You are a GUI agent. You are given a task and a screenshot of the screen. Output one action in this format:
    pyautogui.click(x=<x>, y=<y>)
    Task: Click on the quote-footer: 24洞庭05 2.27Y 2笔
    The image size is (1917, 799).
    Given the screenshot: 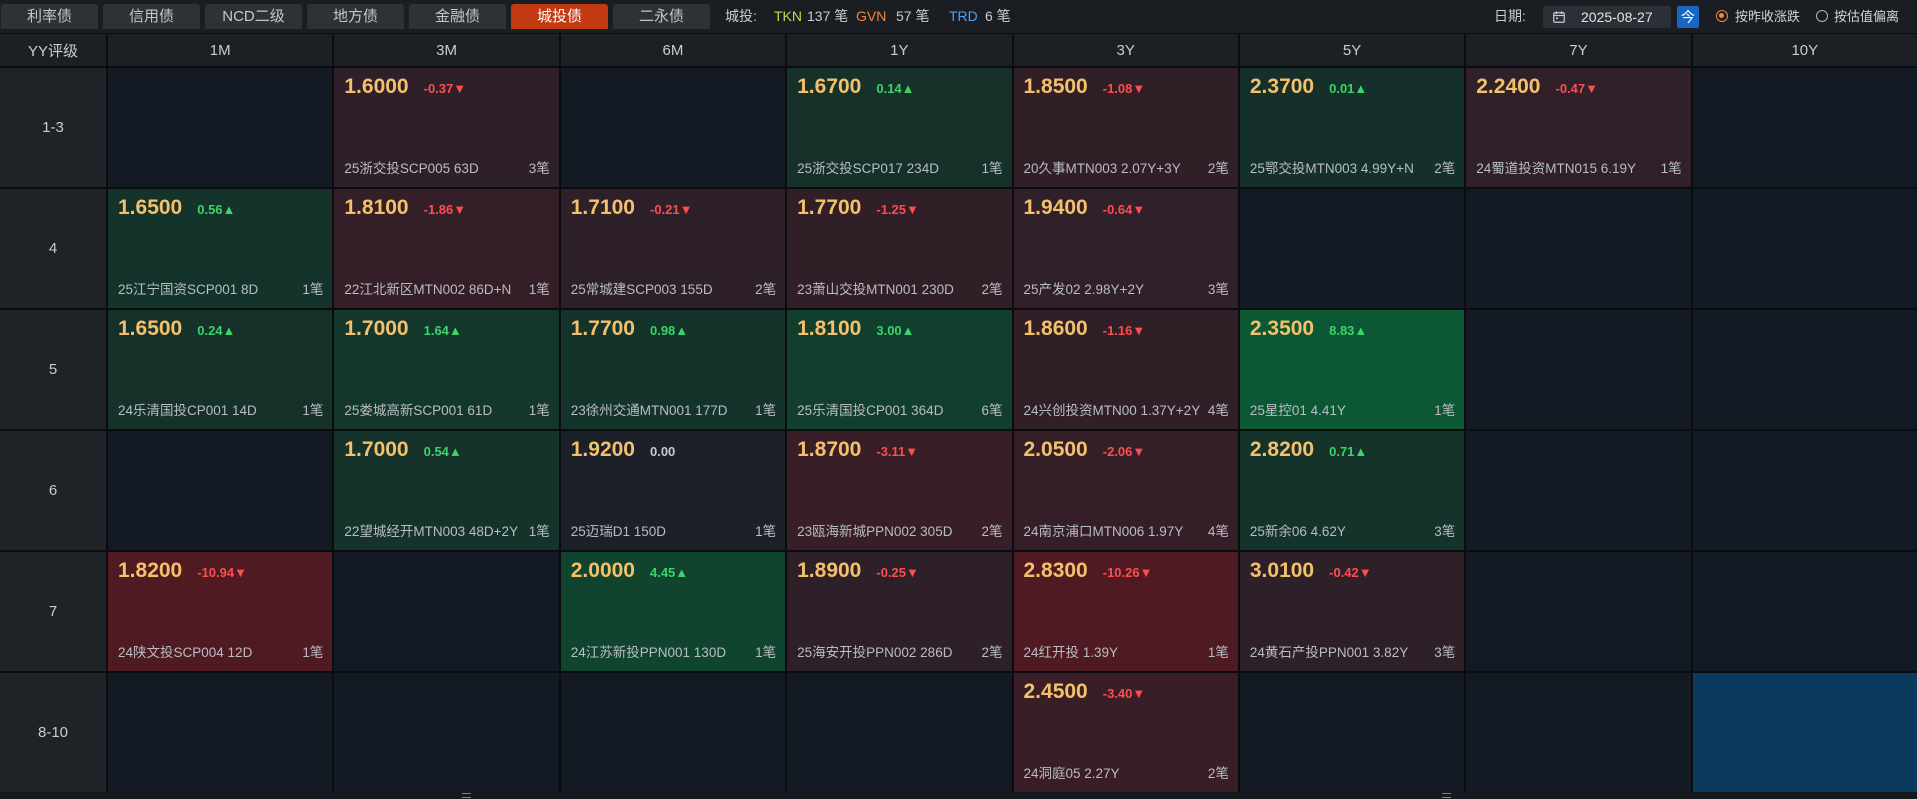 What is the action you would take?
    pyautogui.click(x=1126, y=772)
    